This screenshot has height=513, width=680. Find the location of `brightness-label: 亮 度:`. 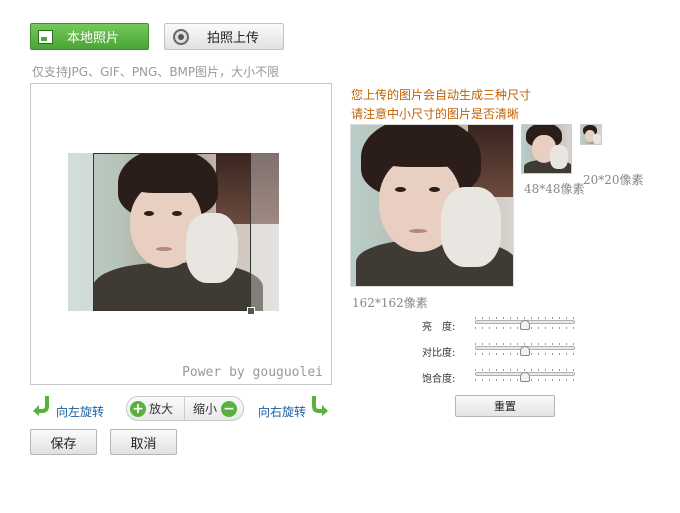

brightness-label: 亮 度: is located at coordinates (439, 327).